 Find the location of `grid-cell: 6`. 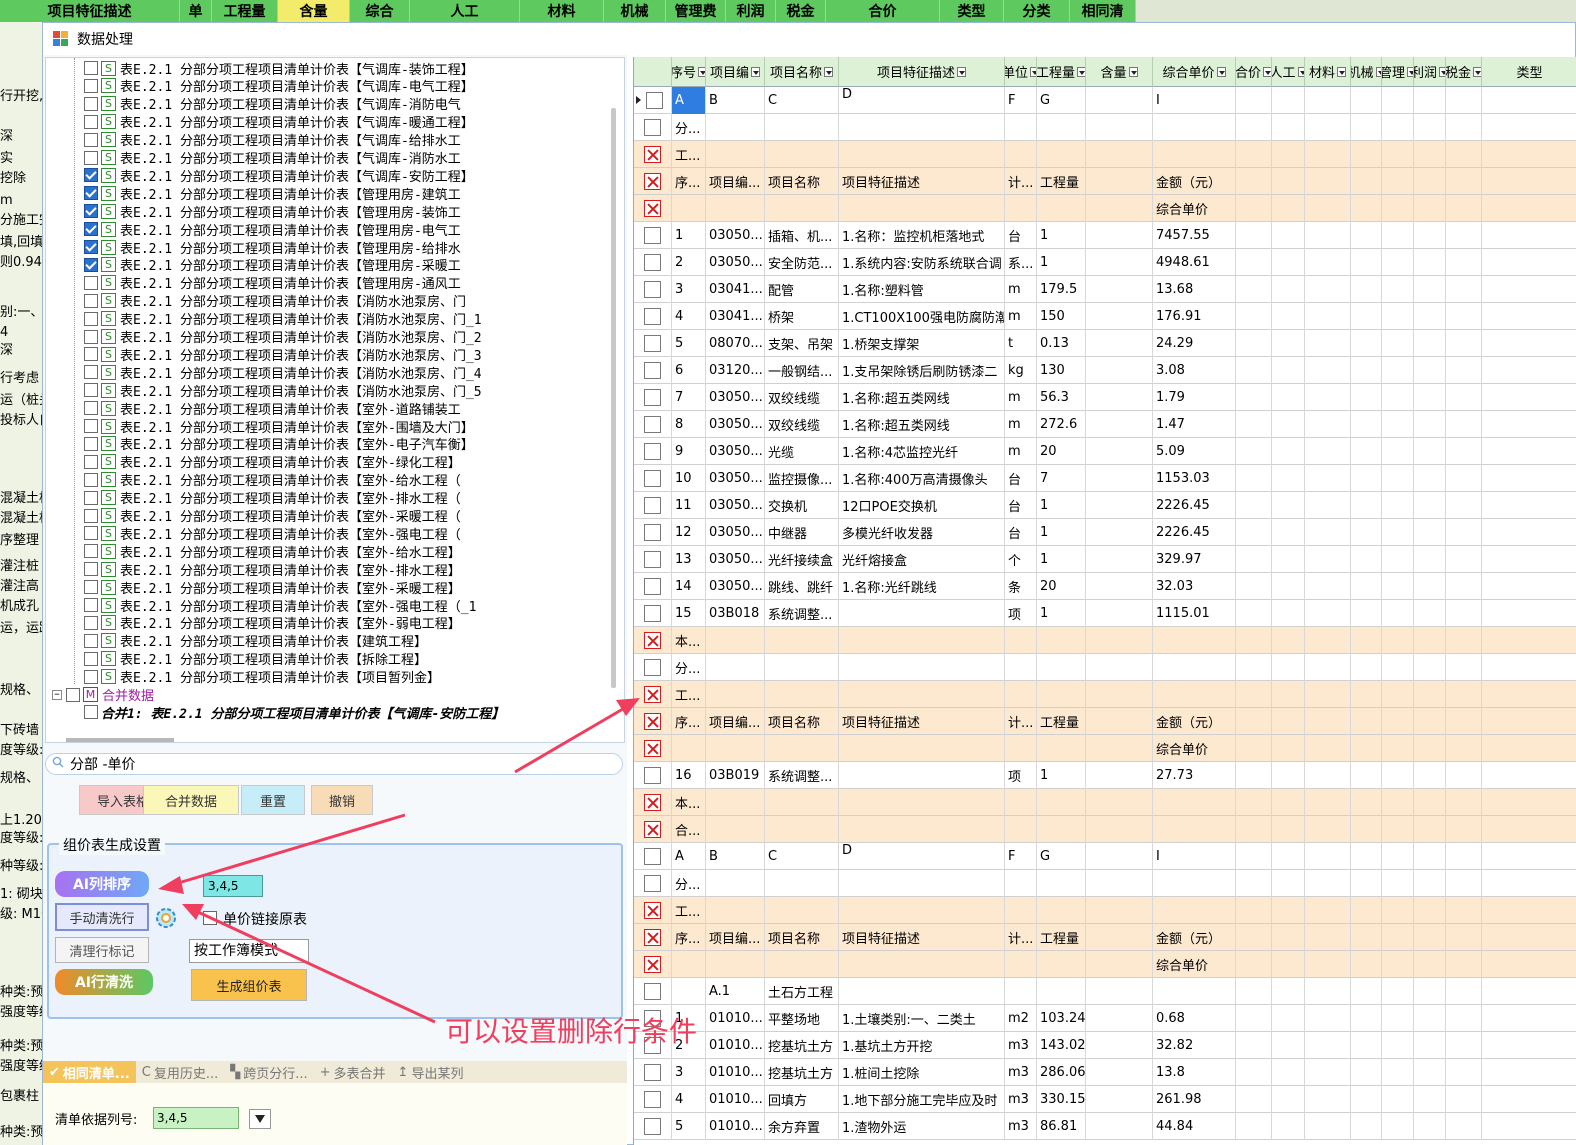

grid-cell: 6 is located at coordinates (689, 370).